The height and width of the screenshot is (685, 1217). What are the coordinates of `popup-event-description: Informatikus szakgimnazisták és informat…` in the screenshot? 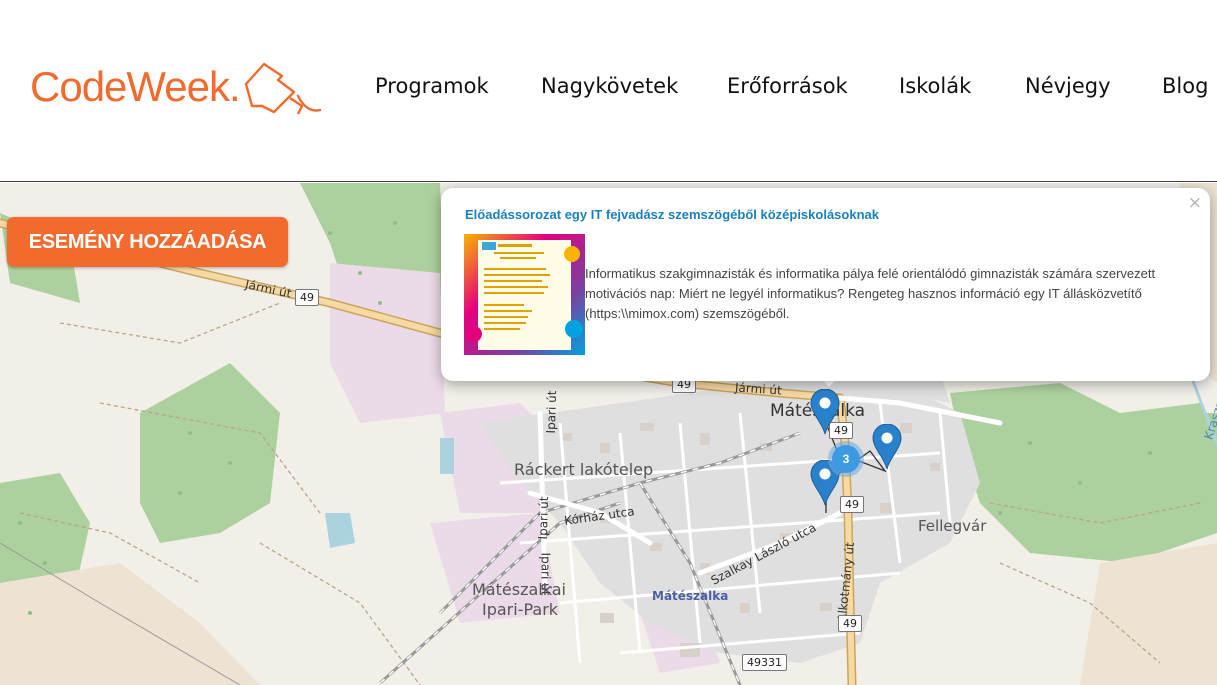 It's located at (870, 293).